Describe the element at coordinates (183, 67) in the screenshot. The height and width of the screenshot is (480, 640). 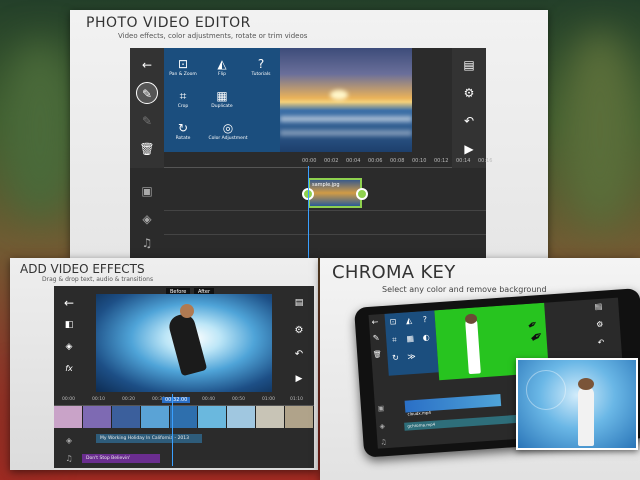
I see `menu-item-pan-zoom: ⊡ Pan & Zoom` at that location.